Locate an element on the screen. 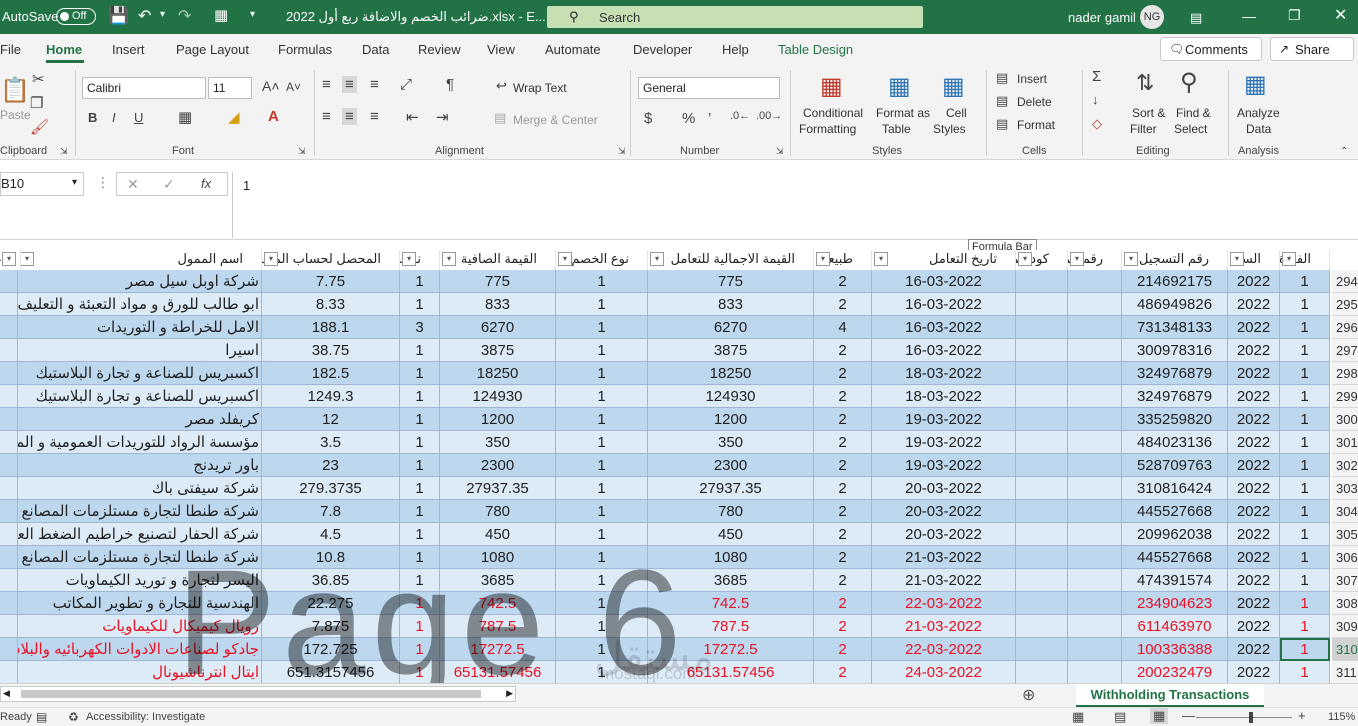  table-cell: 4.5 is located at coordinates (331, 534).